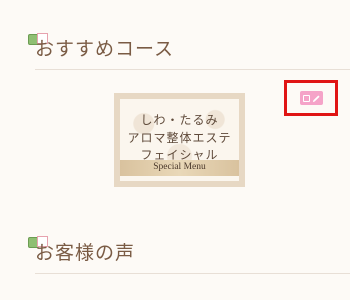  I want to click on special-menu-card: しわ・たるみ アロマ整体エステ フェイシャル Special Menu, so click(179, 140).